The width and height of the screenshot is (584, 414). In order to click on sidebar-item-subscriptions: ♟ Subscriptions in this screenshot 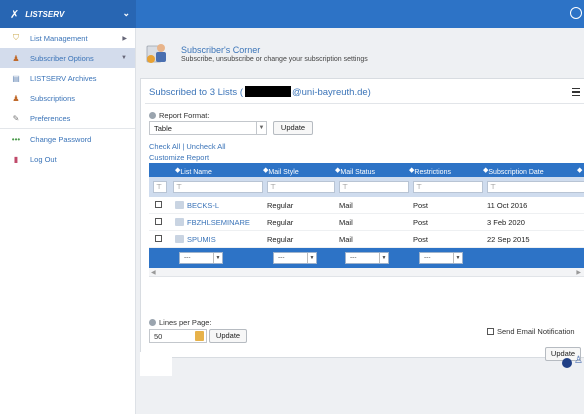, I will do `click(67, 98)`.